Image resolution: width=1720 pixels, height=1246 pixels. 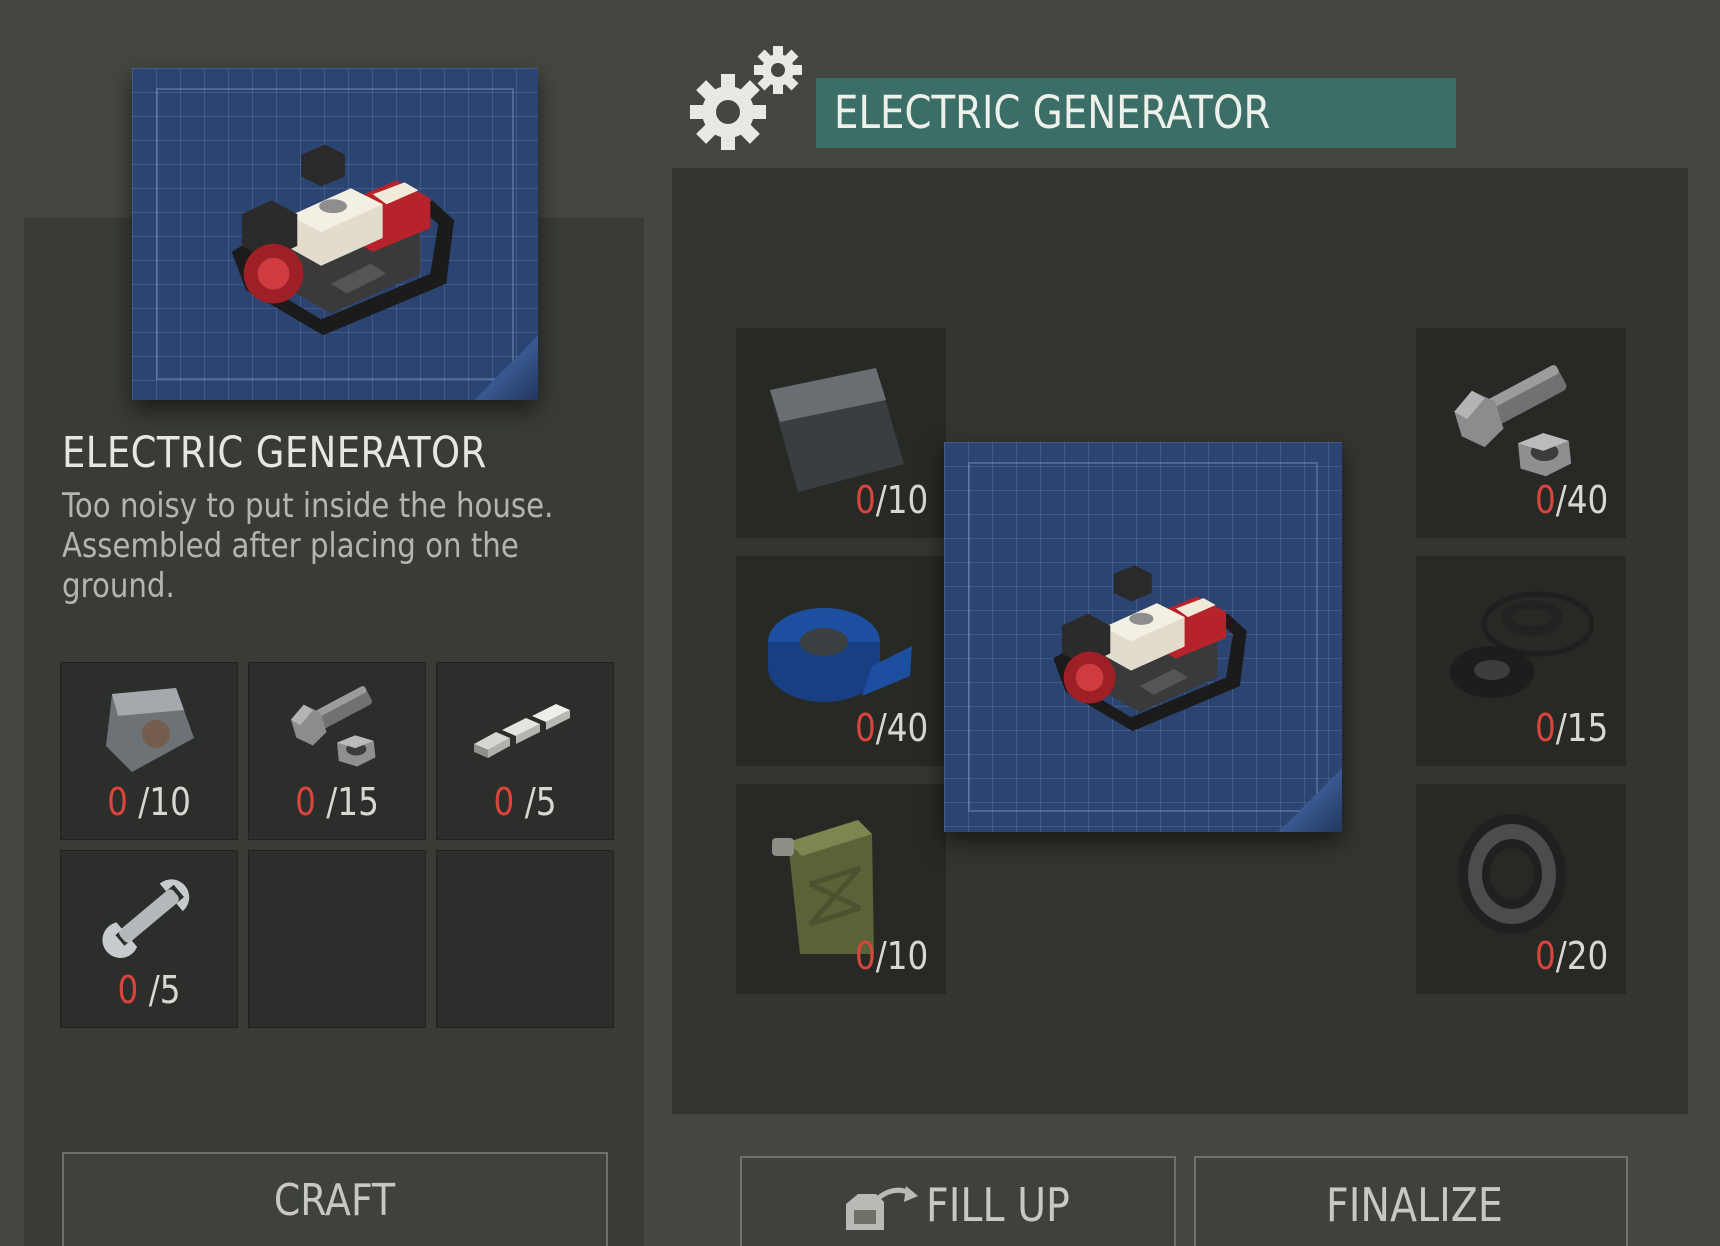 I want to click on ingredient-slot: 0/20, so click(x=1521, y=889).